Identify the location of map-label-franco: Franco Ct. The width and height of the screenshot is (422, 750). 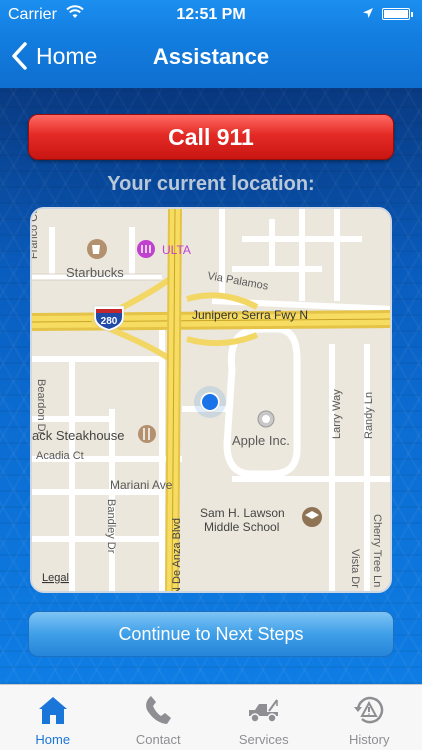
(36, 235).